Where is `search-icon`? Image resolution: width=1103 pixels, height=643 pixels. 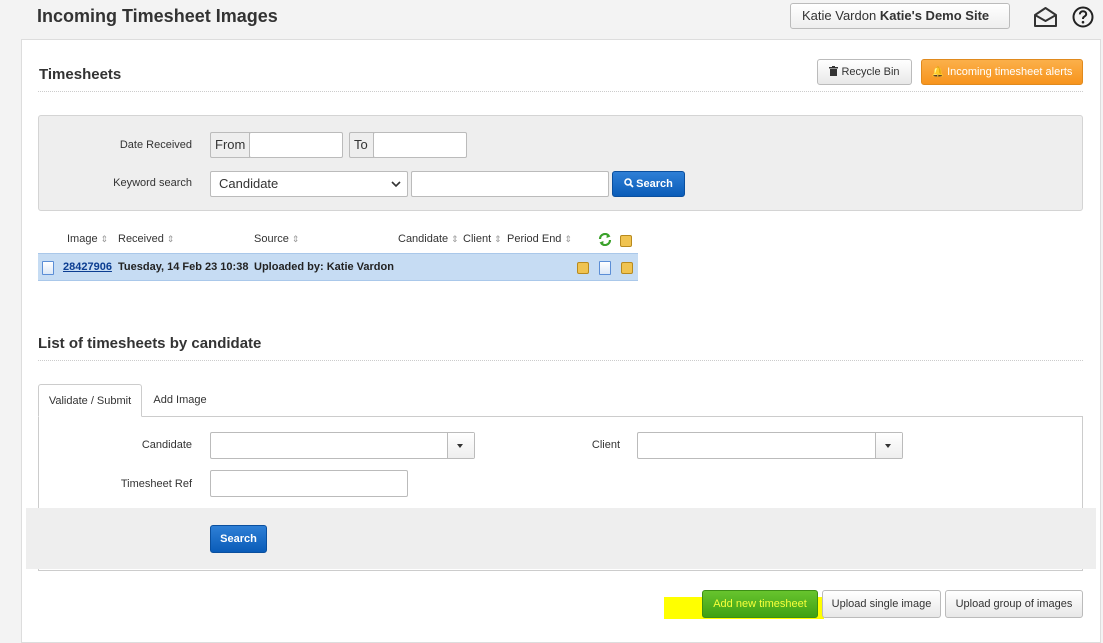 search-icon is located at coordinates (629, 183).